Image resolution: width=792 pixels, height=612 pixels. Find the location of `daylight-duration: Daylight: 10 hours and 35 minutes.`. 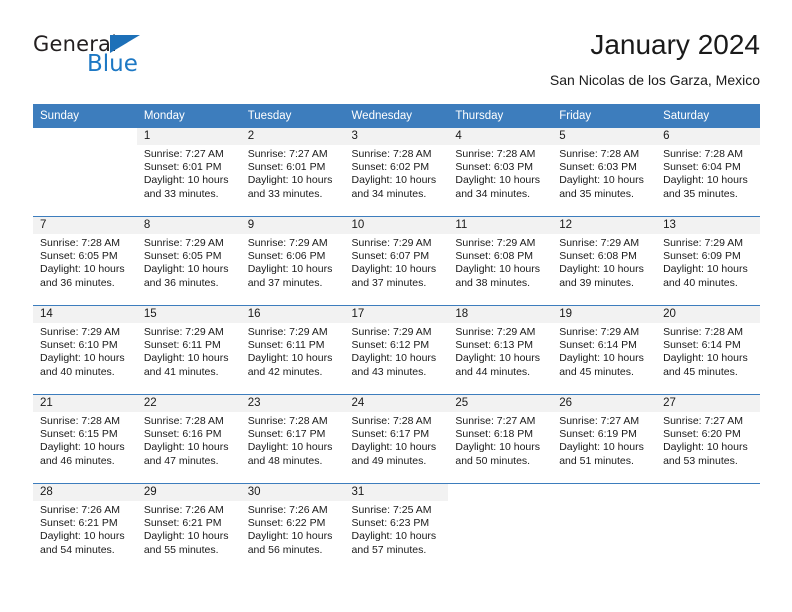

daylight-duration: Daylight: 10 hours and 35 minutes. is located at coordinates (601, 187).